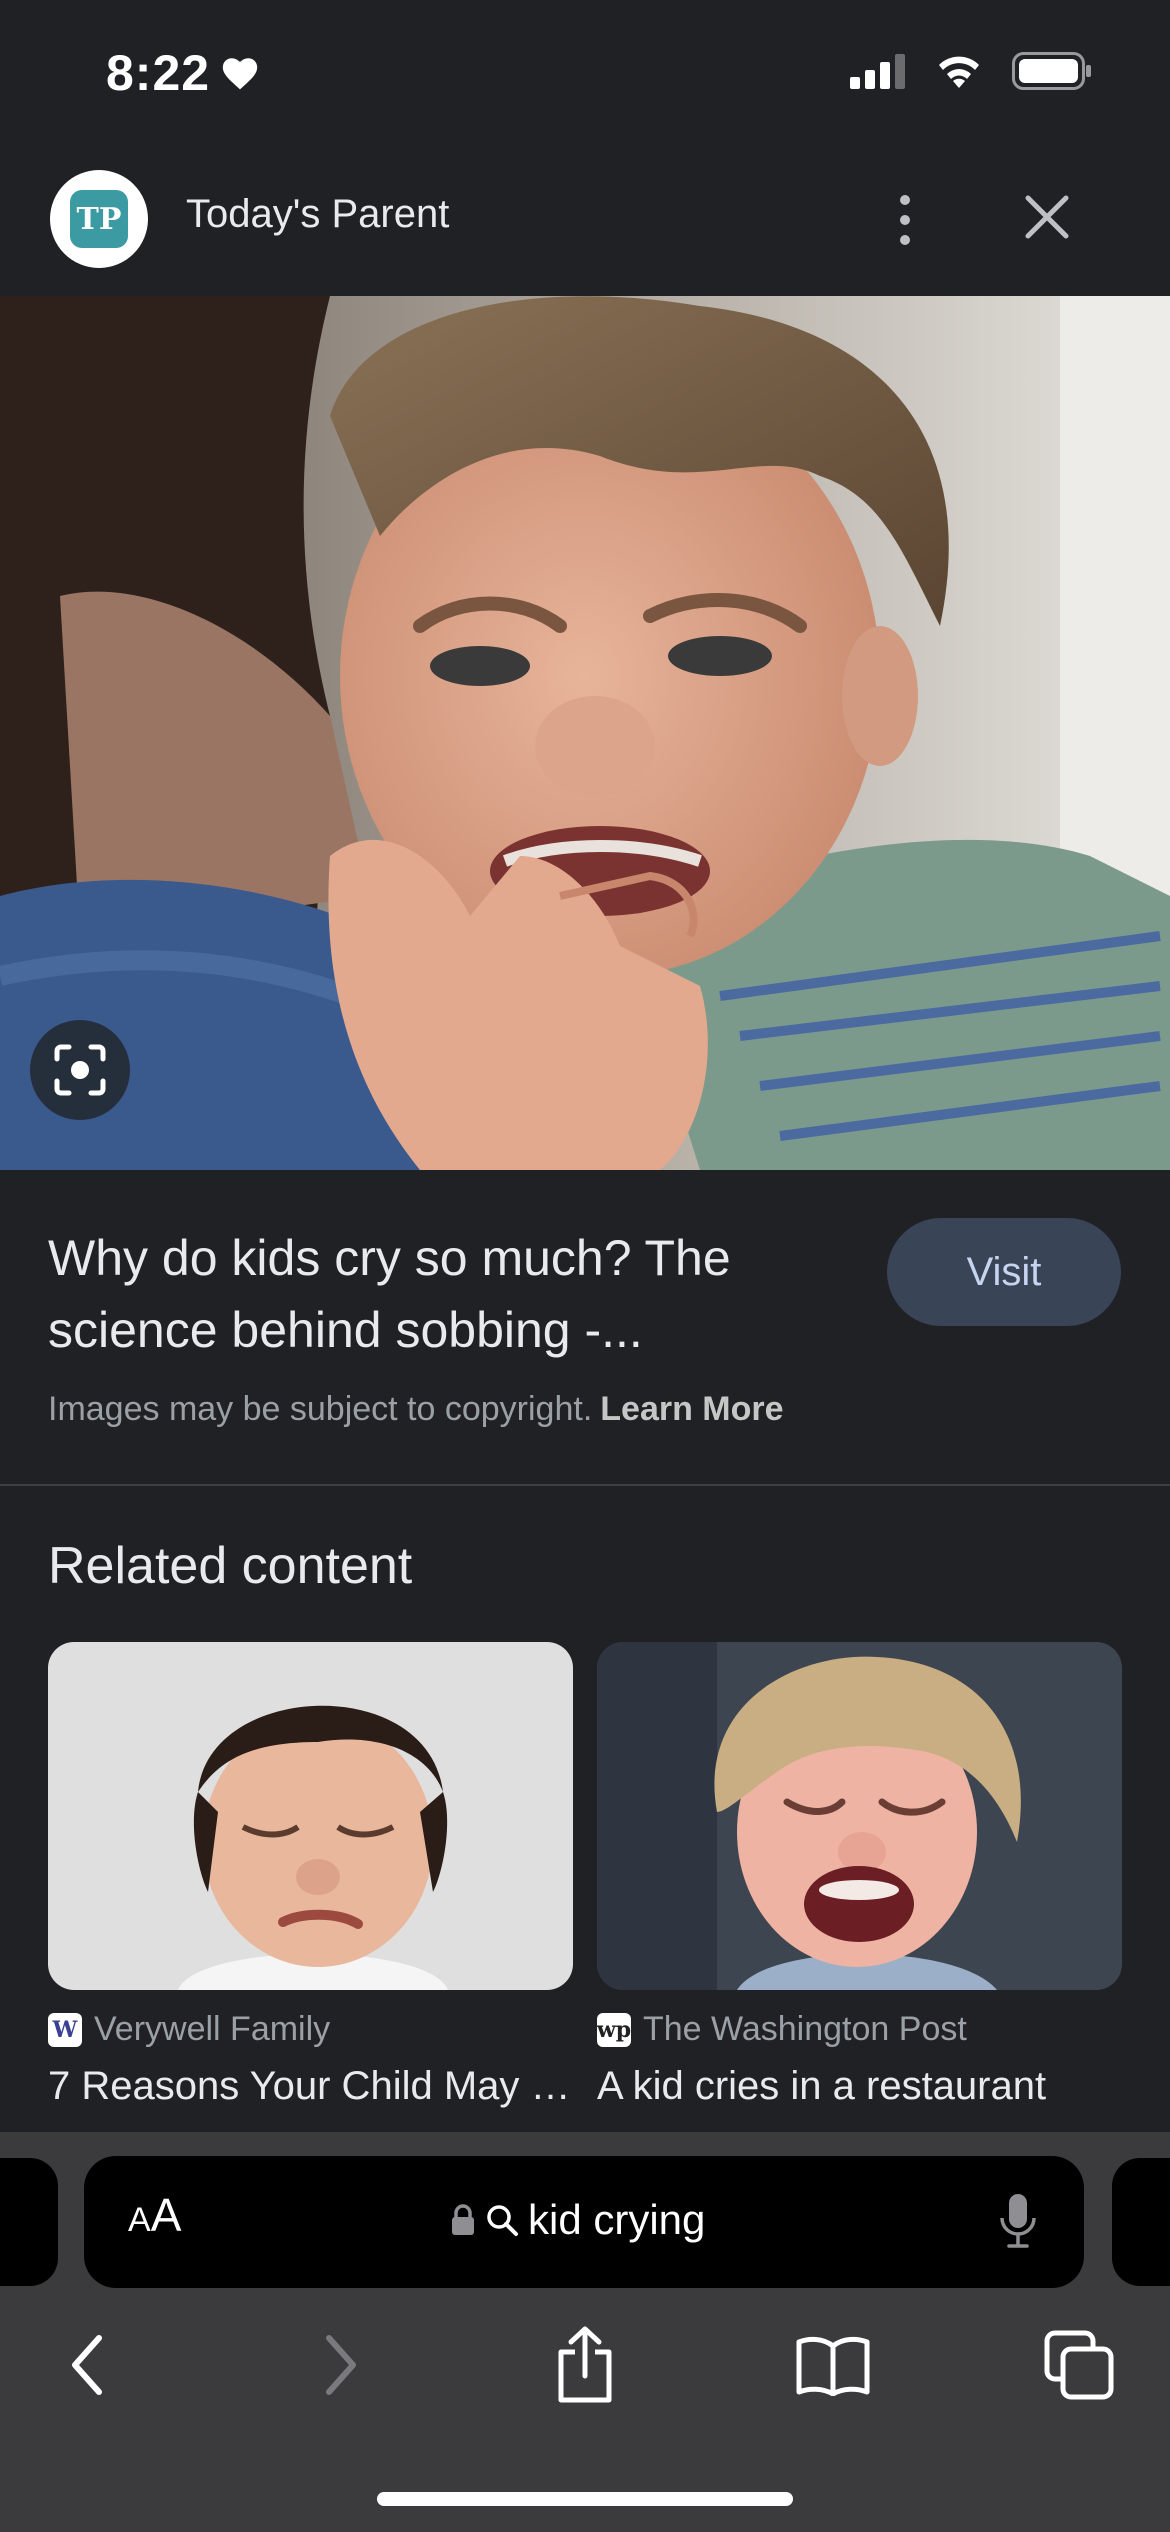  Describe the element at coordinates (502, 2220) in the screenshot. I see `search-icon` at that location.